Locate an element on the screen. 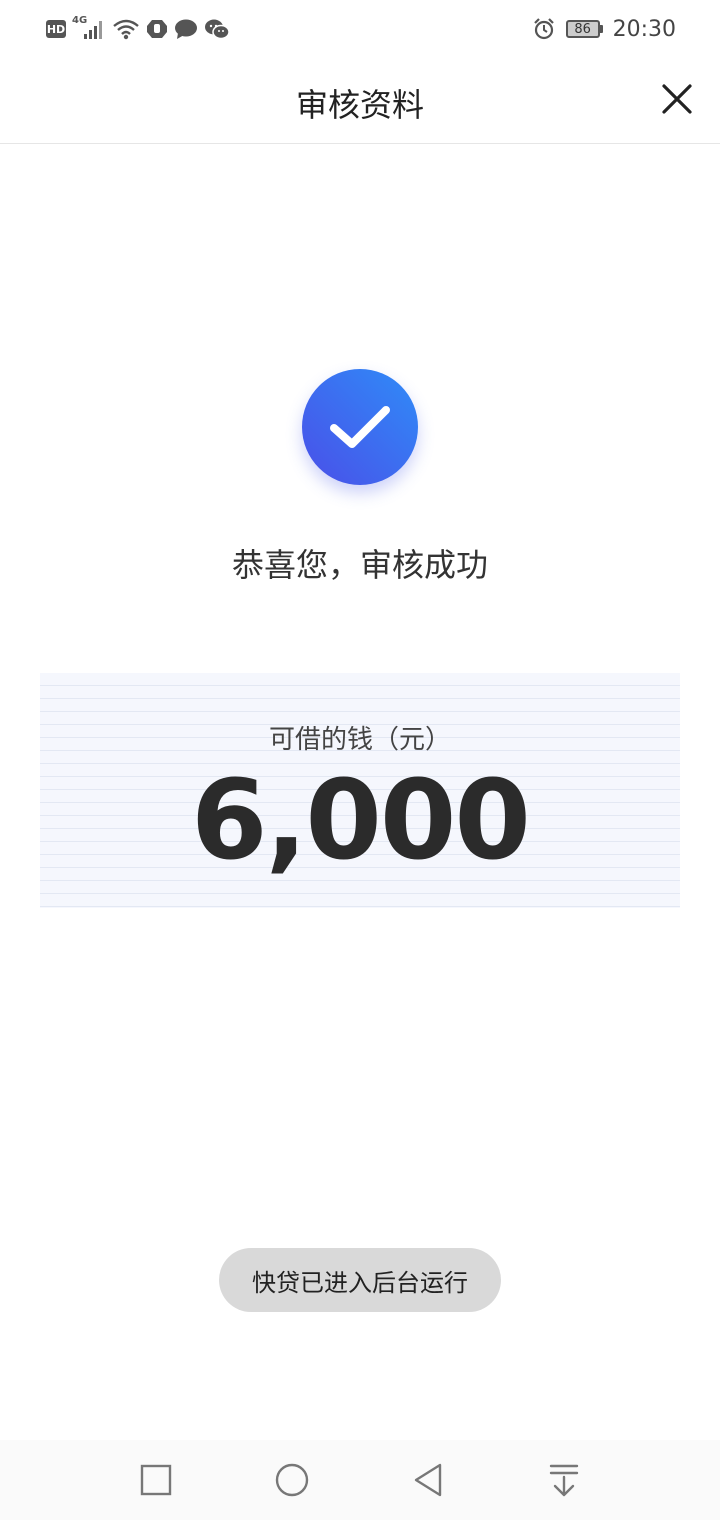 This screenshot has height=1520, width=720. loan-amount-panel: 可借的钱（元） 6,000 is located at coordinates (360, 790).